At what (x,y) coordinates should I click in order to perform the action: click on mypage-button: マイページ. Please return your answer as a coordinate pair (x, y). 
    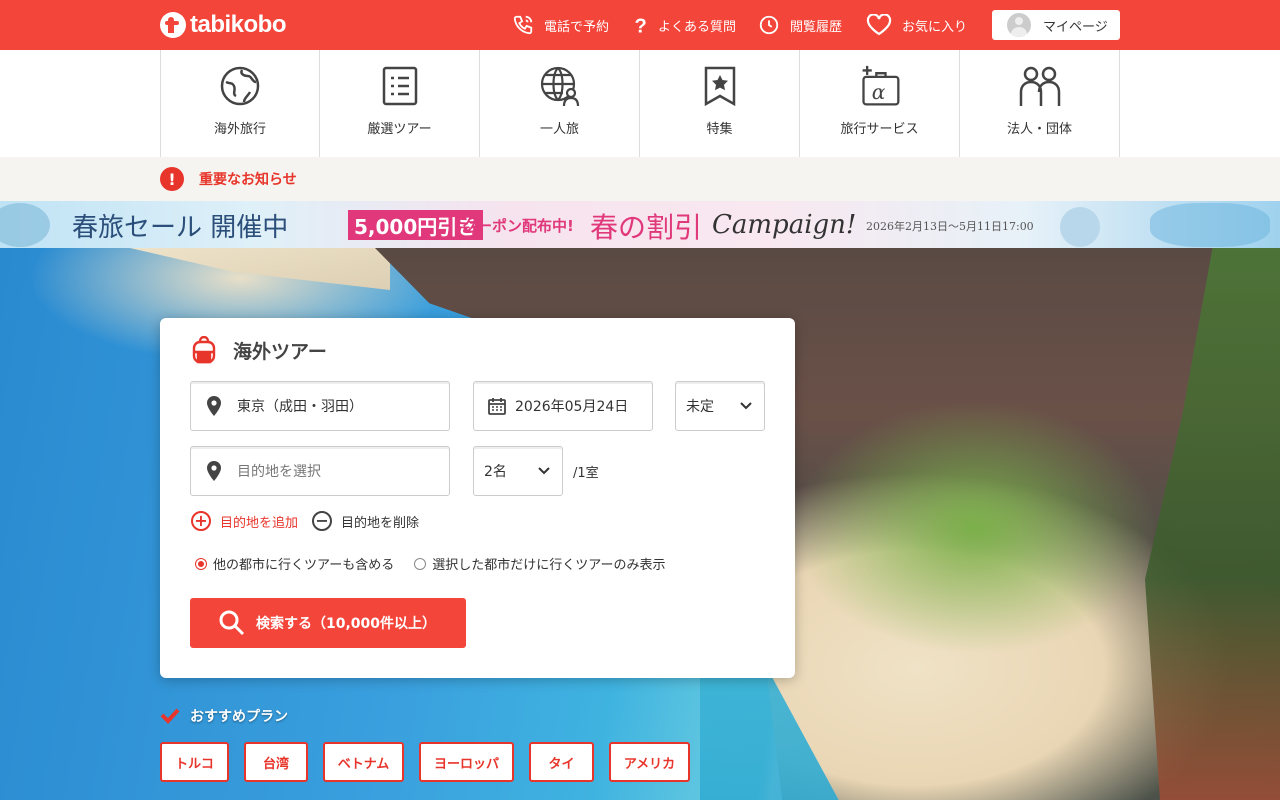
    Looking at the image, I should click on (1056, 25).